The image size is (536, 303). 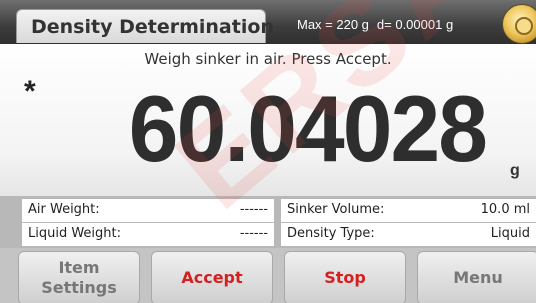 What do you see at coordinates (79, 287) in the screenshot?
I see `item-settings-label-line2: Settings` at bounding box center [79, 287].